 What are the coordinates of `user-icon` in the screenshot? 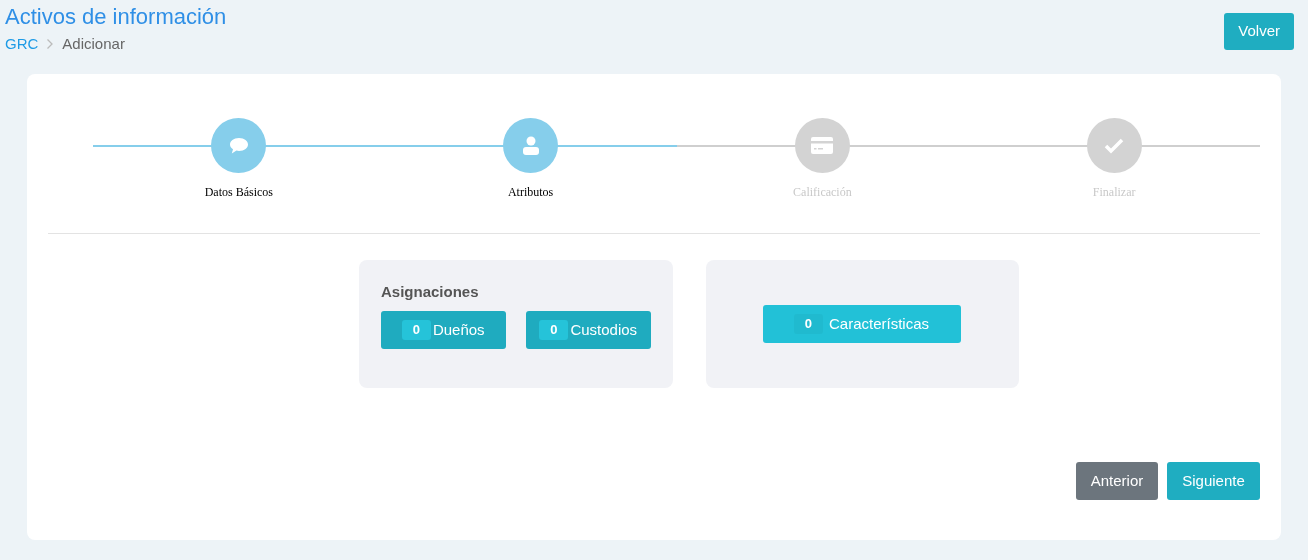 It's located at (530, 145).